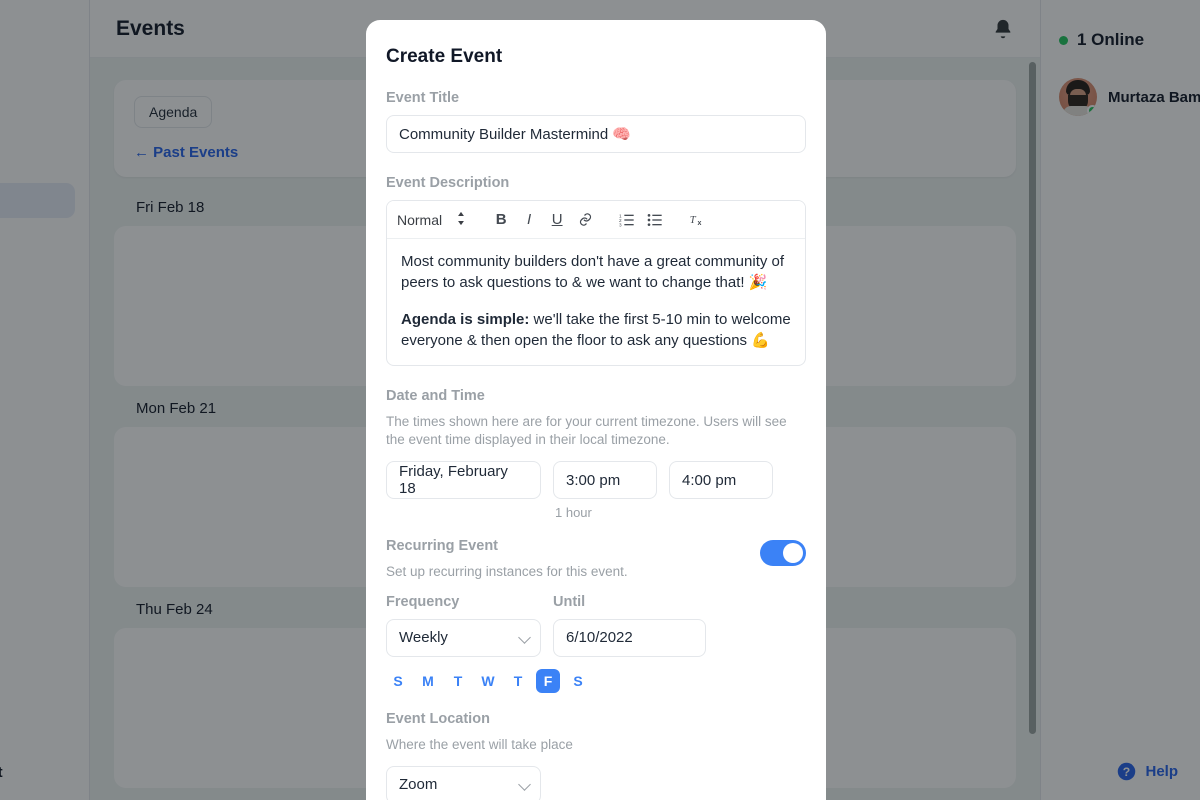  I want to click on event-location-label: Event Location, so click(438, 718).